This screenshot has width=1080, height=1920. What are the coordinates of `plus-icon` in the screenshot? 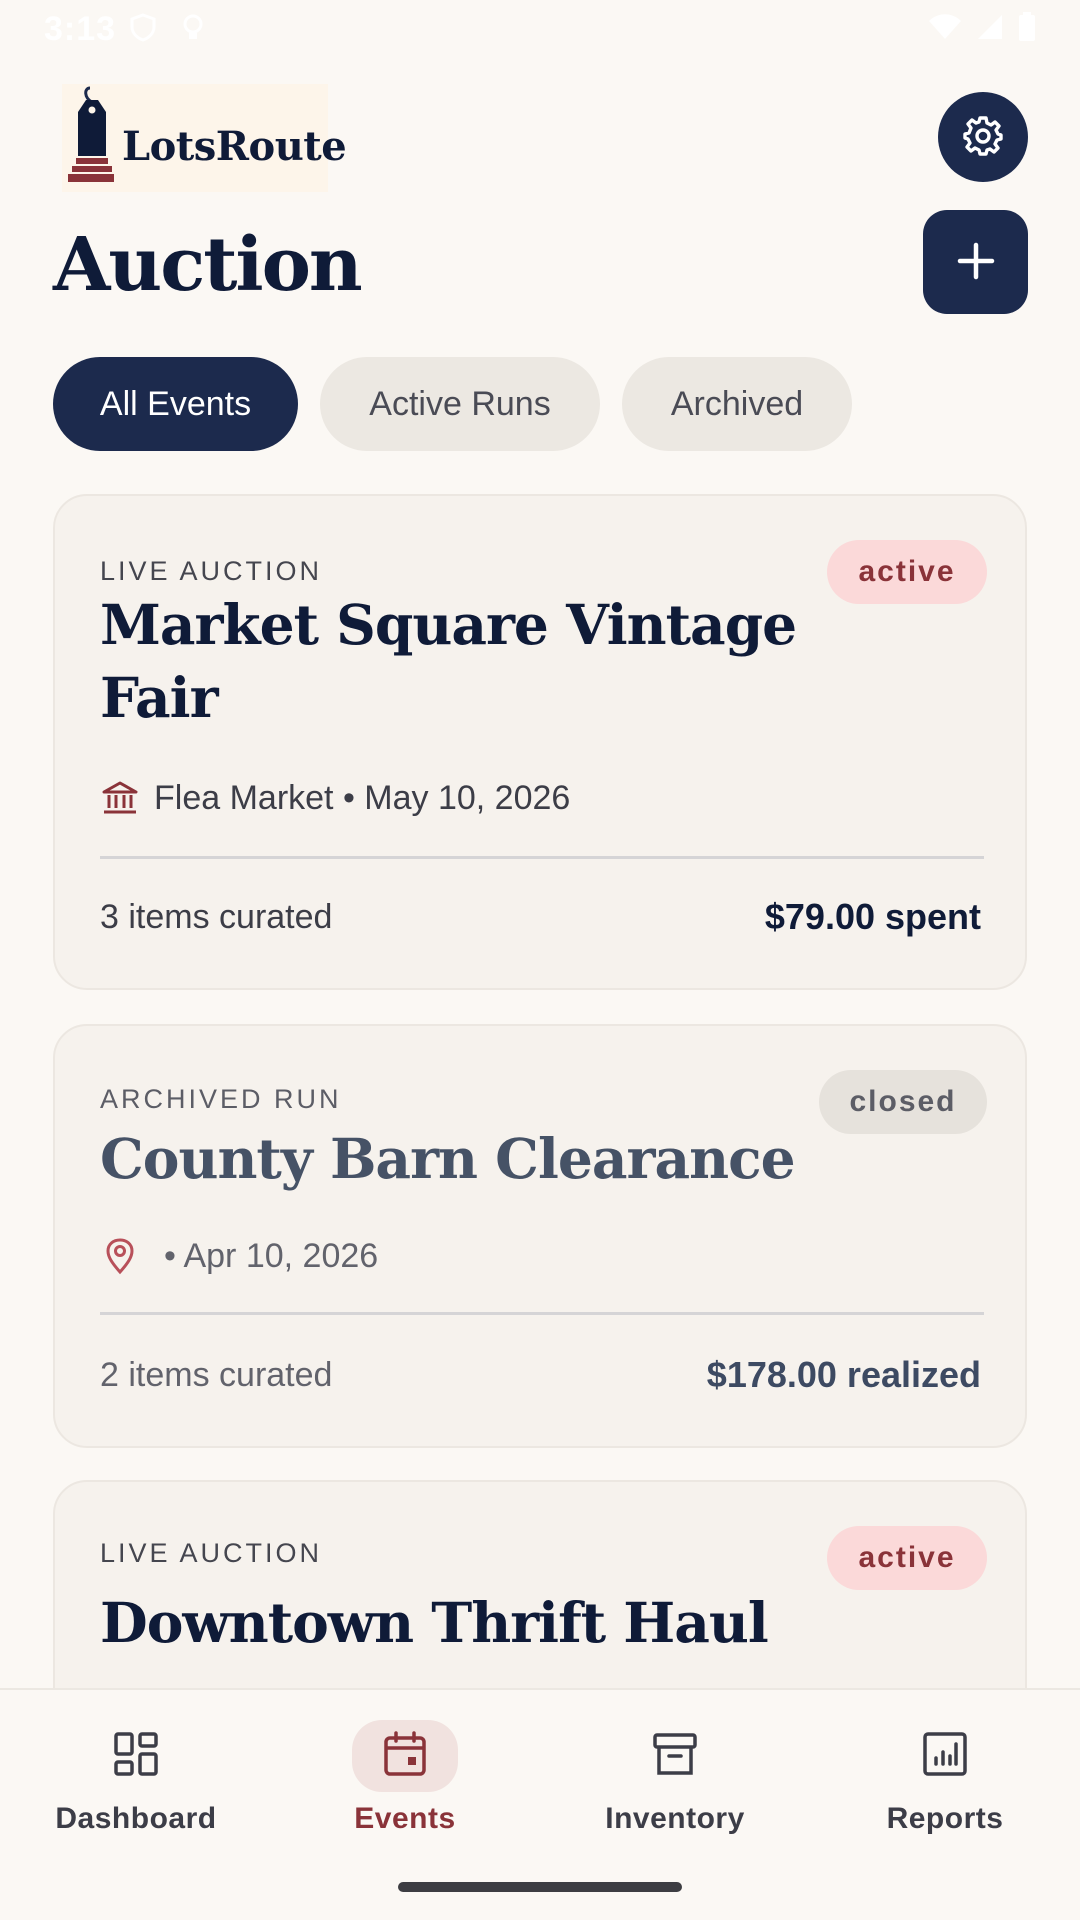 It's located at (976, 262).